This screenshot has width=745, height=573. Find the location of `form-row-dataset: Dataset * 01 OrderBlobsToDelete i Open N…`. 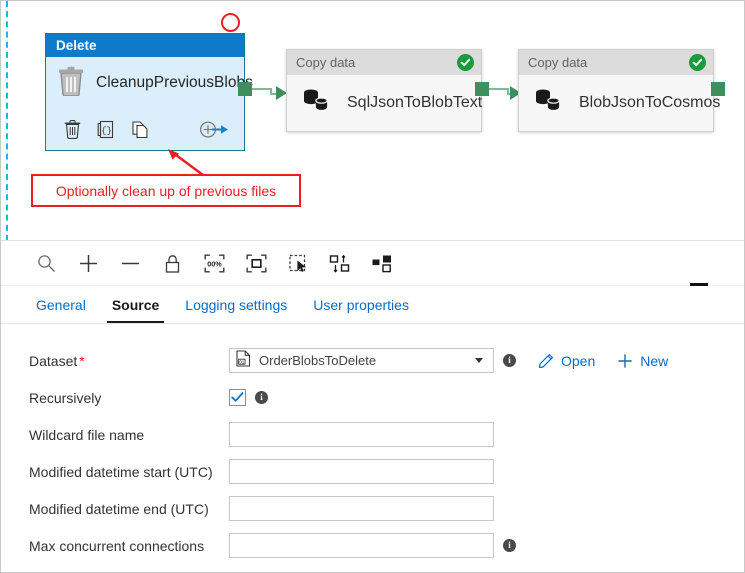

form-row-dataset: Dataset * 01 OrderBlobsToDelete i Open N… is located at coordinates (372, 360).